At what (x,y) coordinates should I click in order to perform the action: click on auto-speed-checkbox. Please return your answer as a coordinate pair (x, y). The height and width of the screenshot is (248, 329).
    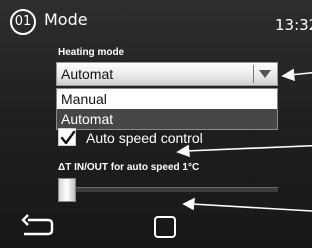
    Looking at the image, I should click on (67, 137).